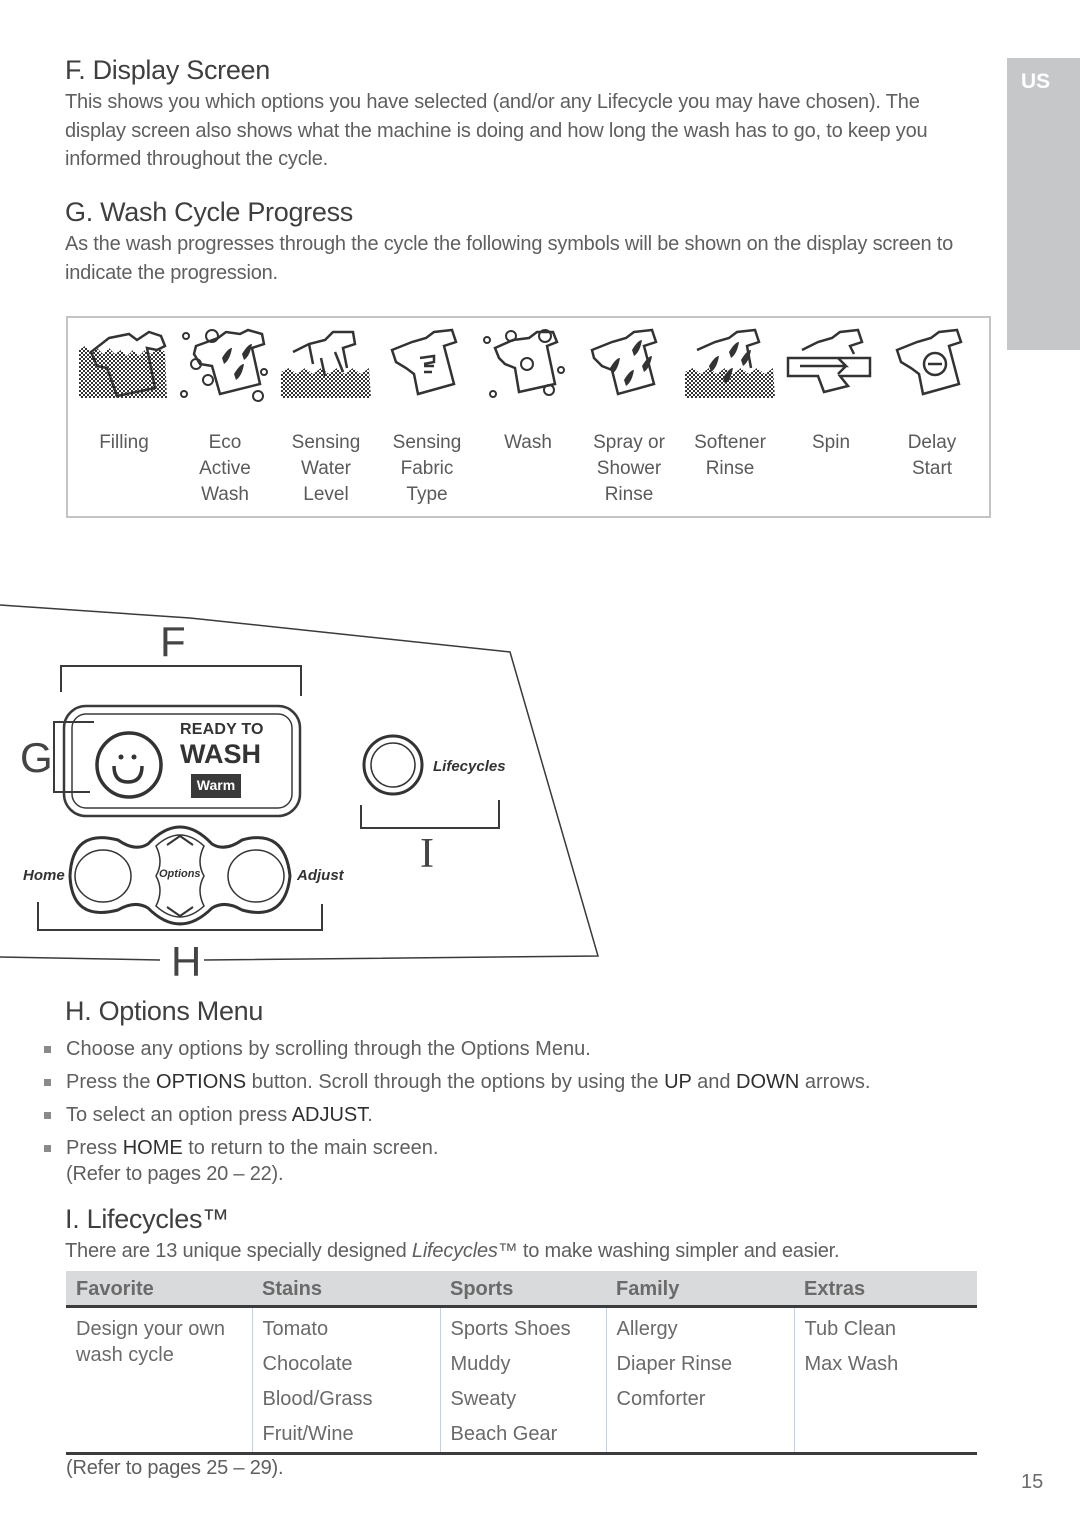 The width and height of the screenshot is (1080, 1532). Describe the element at coordinates (159, 1289) in the screenshot. I see `table-header: Favorite` at that location.